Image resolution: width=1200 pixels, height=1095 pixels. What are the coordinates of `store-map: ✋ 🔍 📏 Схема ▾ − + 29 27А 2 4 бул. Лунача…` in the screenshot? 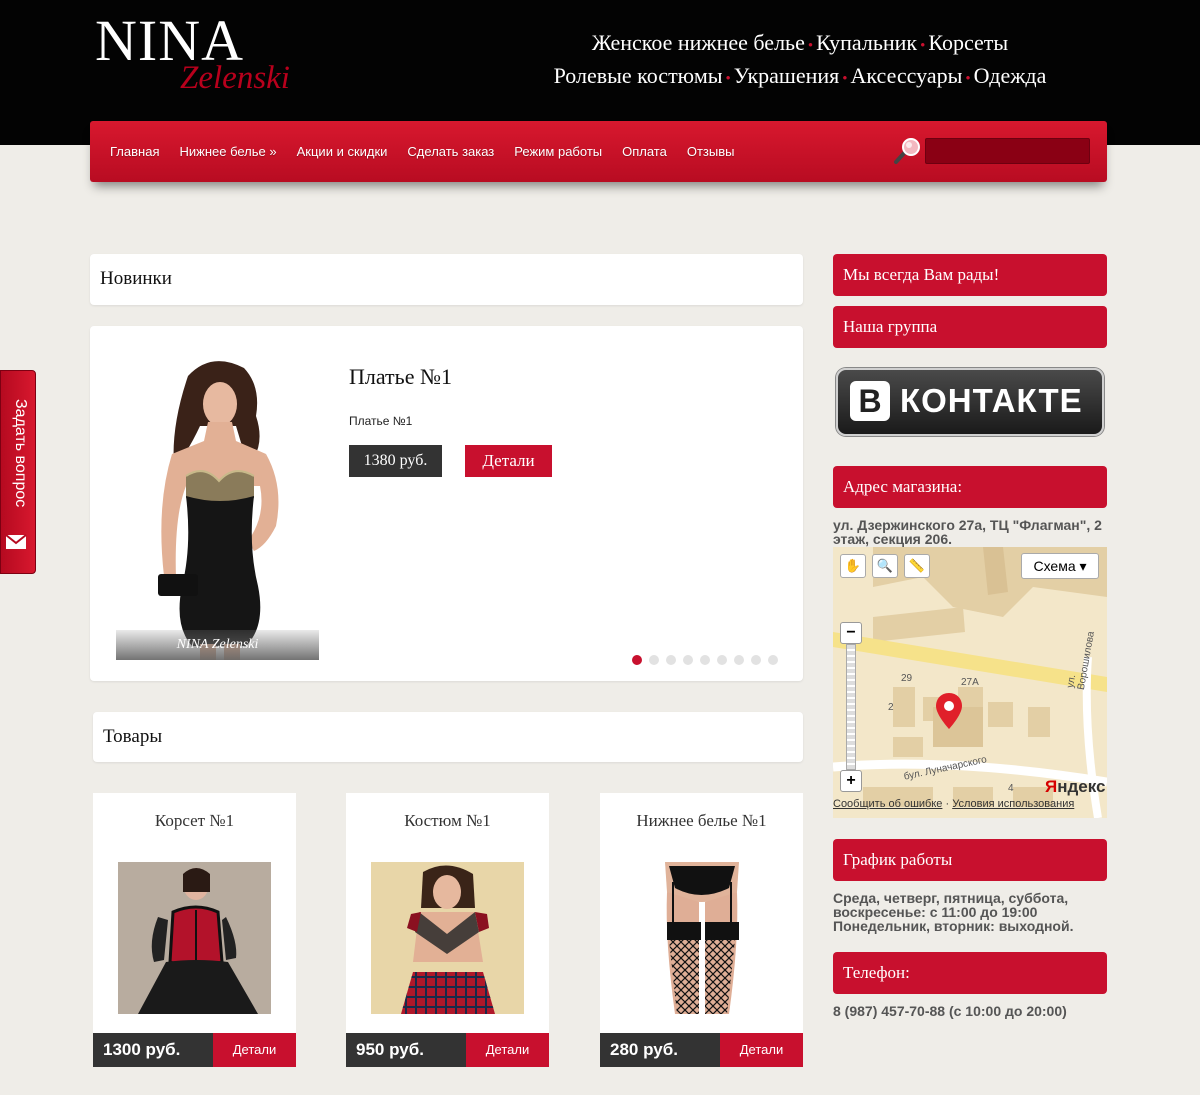 It's located at (970, 682).